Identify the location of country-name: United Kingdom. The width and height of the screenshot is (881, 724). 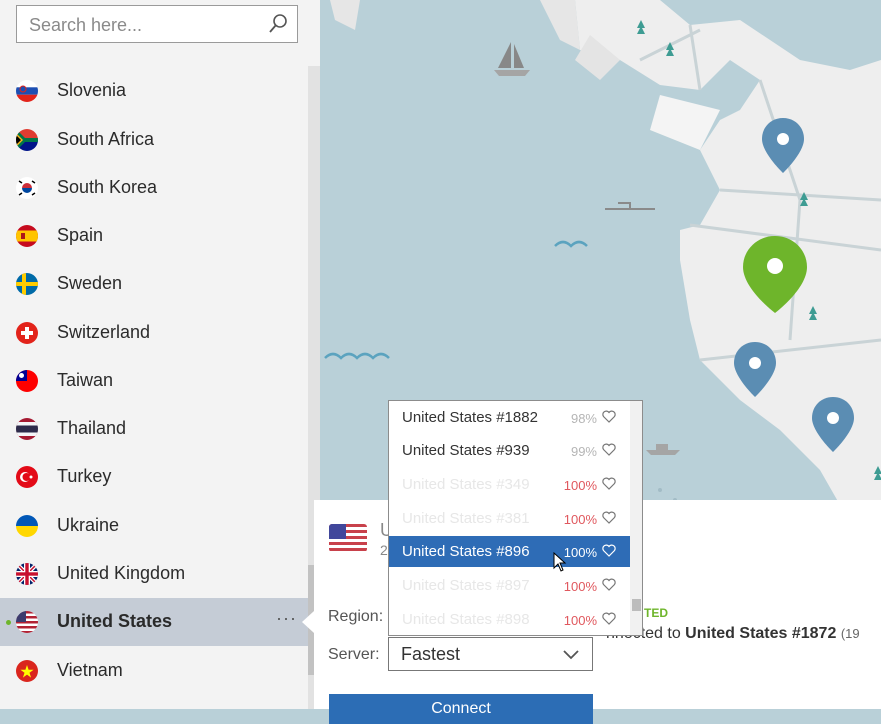
(121, 573).